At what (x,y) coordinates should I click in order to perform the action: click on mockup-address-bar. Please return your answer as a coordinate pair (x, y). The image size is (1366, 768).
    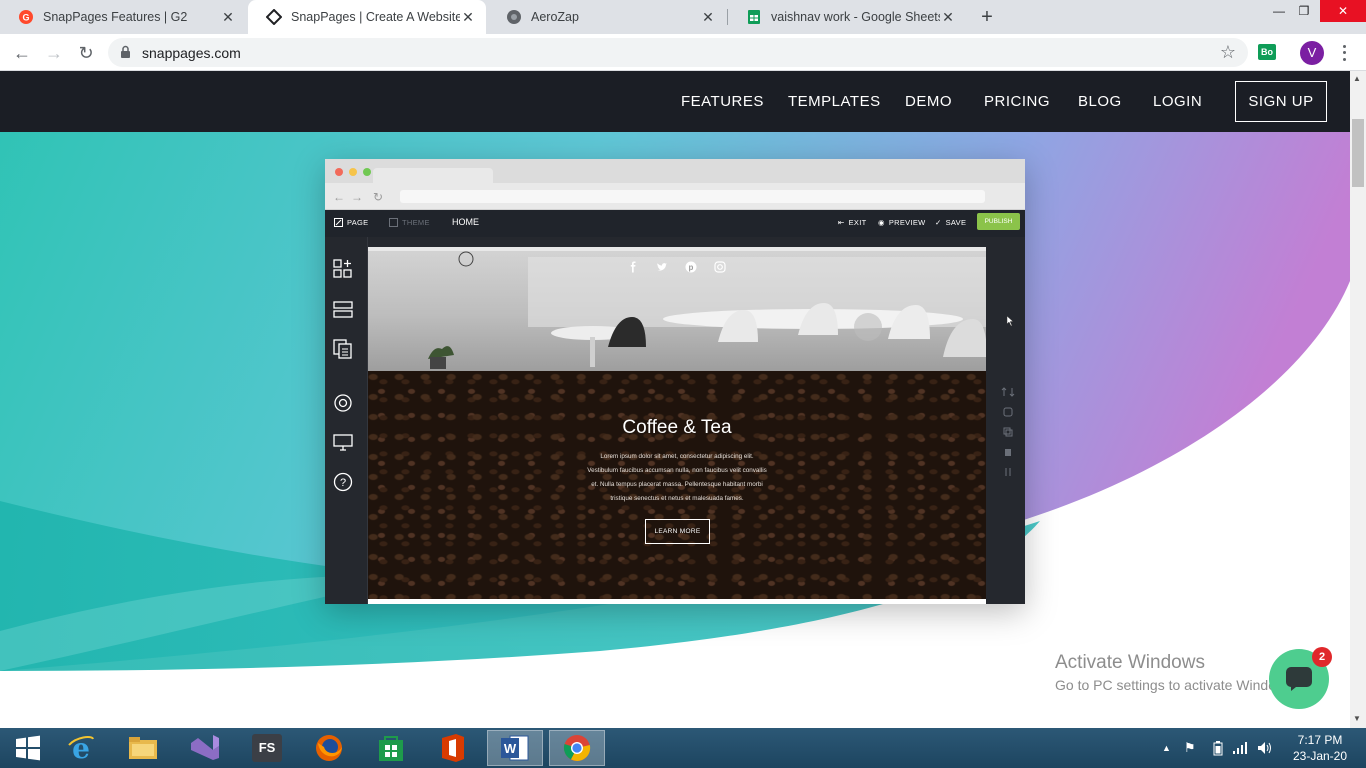
    Looking at the image, I should click on (692, 196).